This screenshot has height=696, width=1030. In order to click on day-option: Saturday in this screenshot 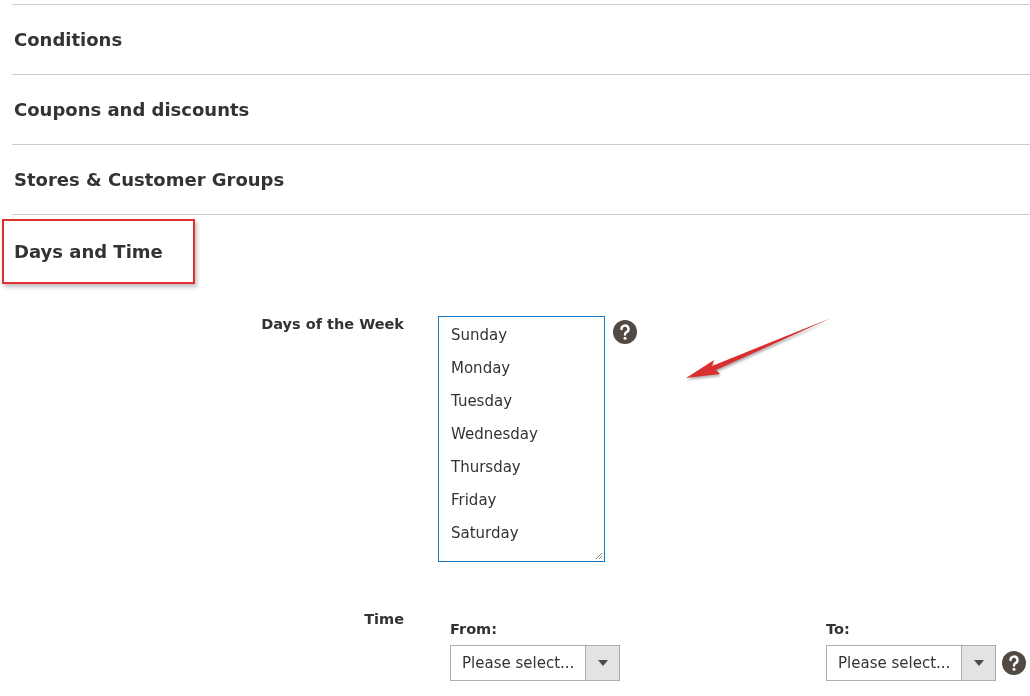, I will do `click(527, 537)`.